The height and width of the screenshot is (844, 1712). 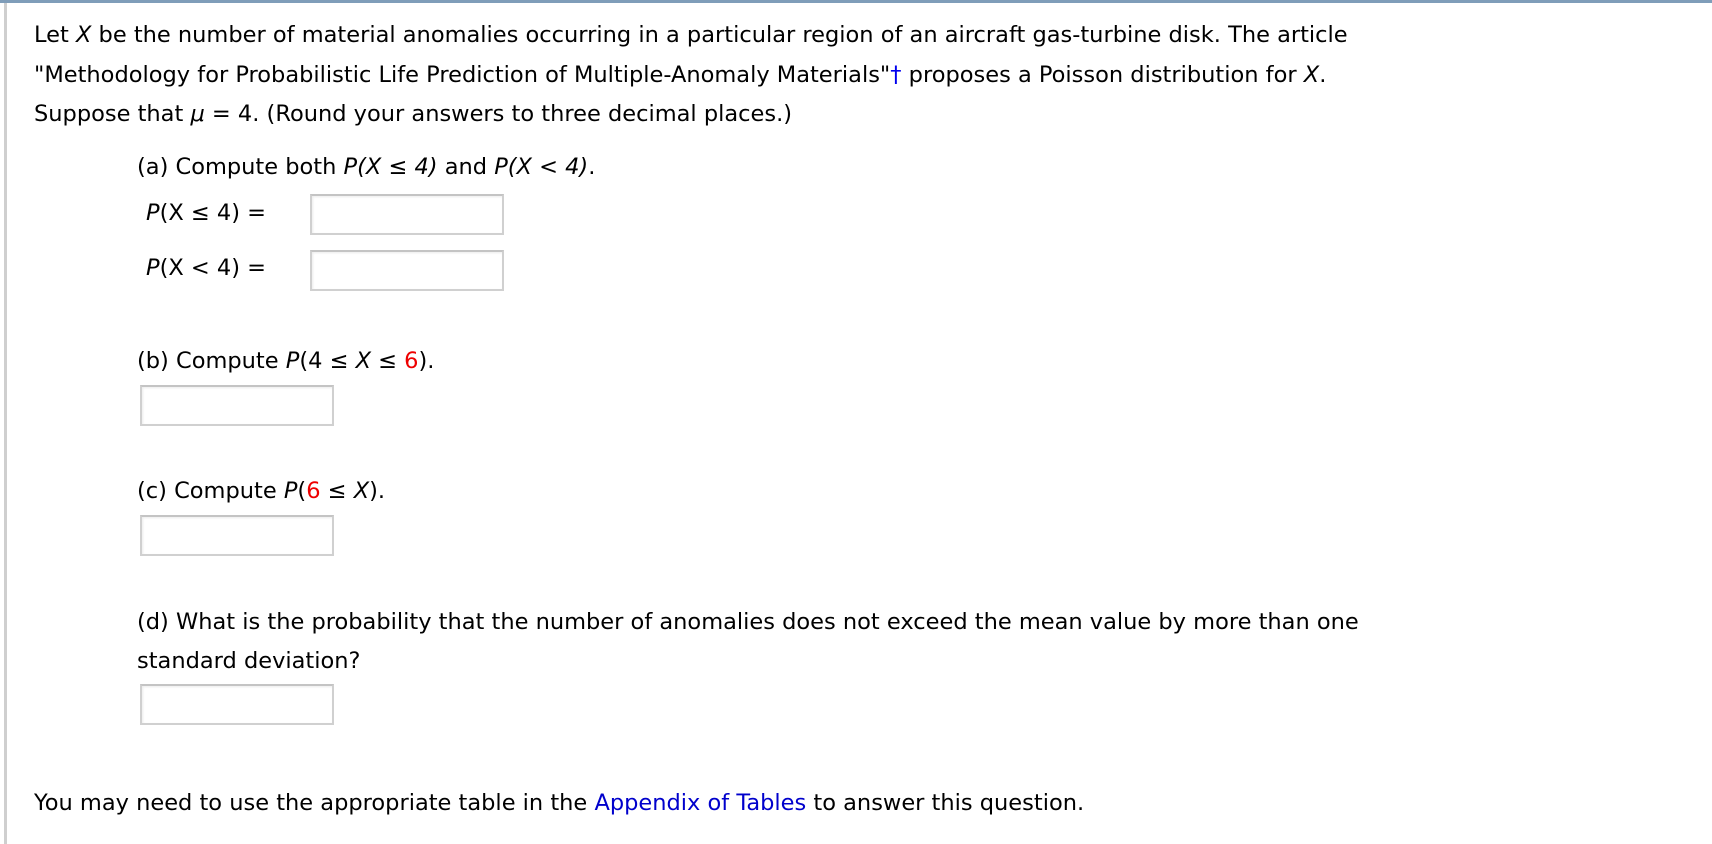 What do you see at coordinates (55, 35) in the screenshot?
I see `intro-text: Let` at bounding box center [55, 35].